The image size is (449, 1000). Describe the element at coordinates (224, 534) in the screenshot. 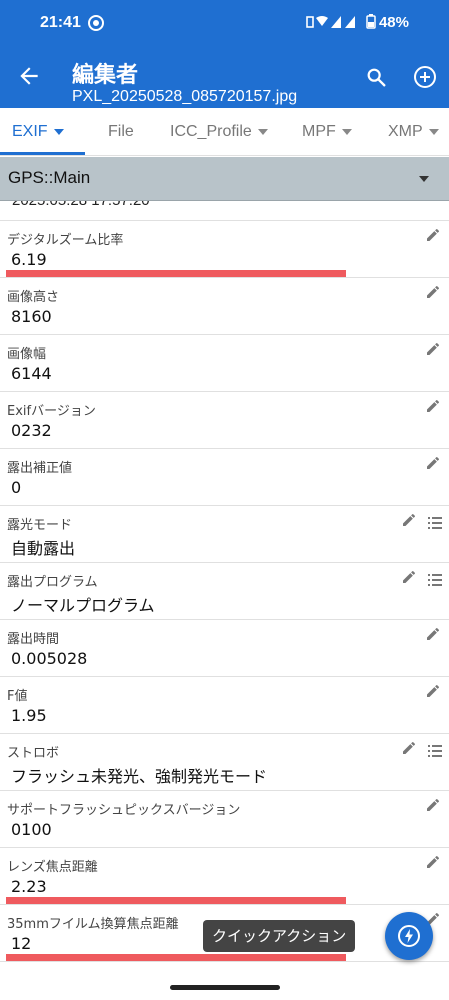

I see `list-item: 露光モード自動露出` at that location.